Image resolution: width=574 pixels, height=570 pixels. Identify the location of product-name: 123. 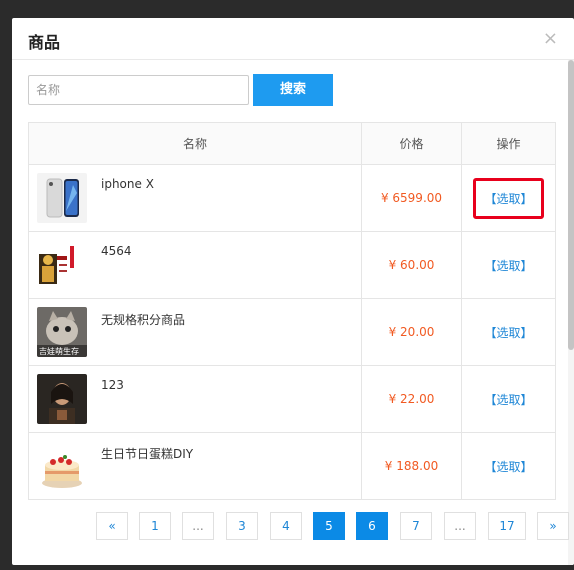
(112, 385).